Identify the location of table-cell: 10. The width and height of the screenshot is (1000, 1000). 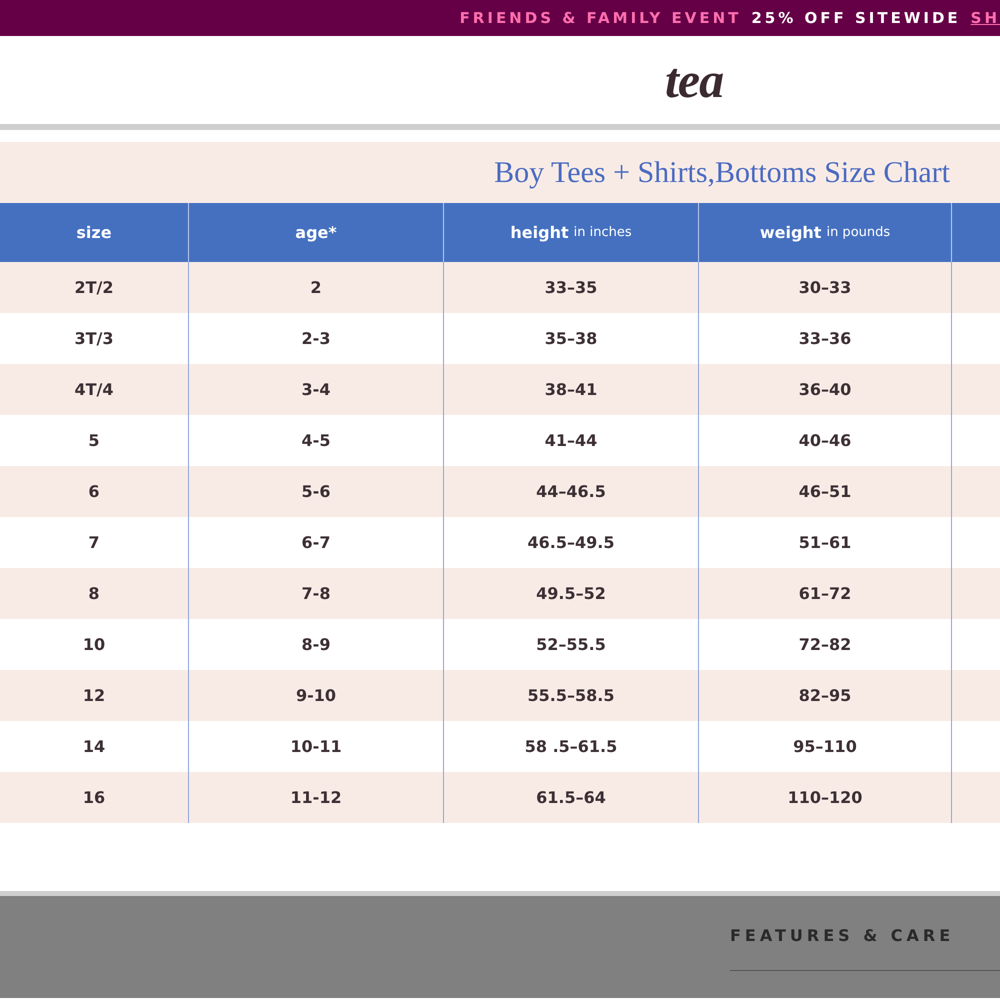
(94, 644).